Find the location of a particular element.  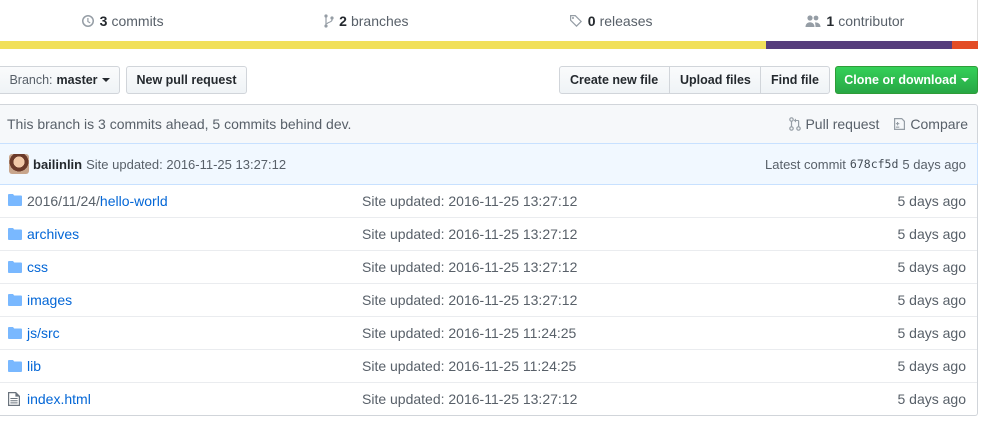

pull-request-link: Pull request is located at coordinates (834, 124).